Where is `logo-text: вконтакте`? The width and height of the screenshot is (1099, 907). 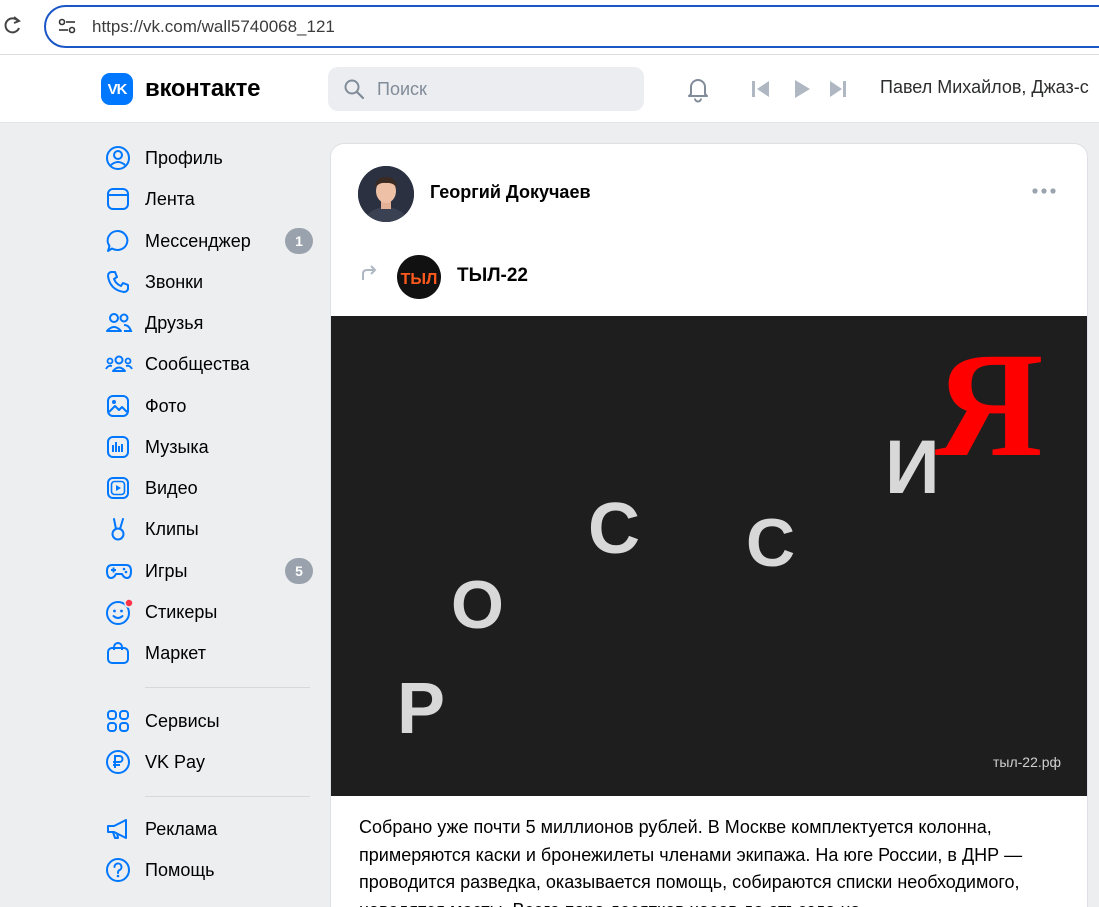 logo-text: вконтакте is located at coordinates (203, 88).